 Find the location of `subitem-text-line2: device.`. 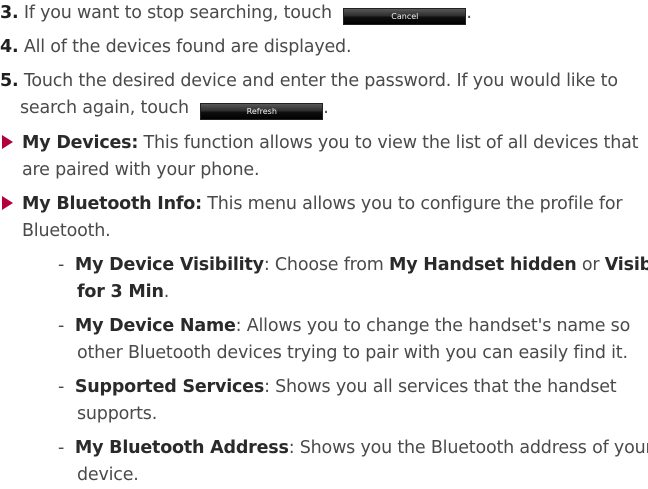

subitem-text-line2: device. is located at coordinates (108, 475).